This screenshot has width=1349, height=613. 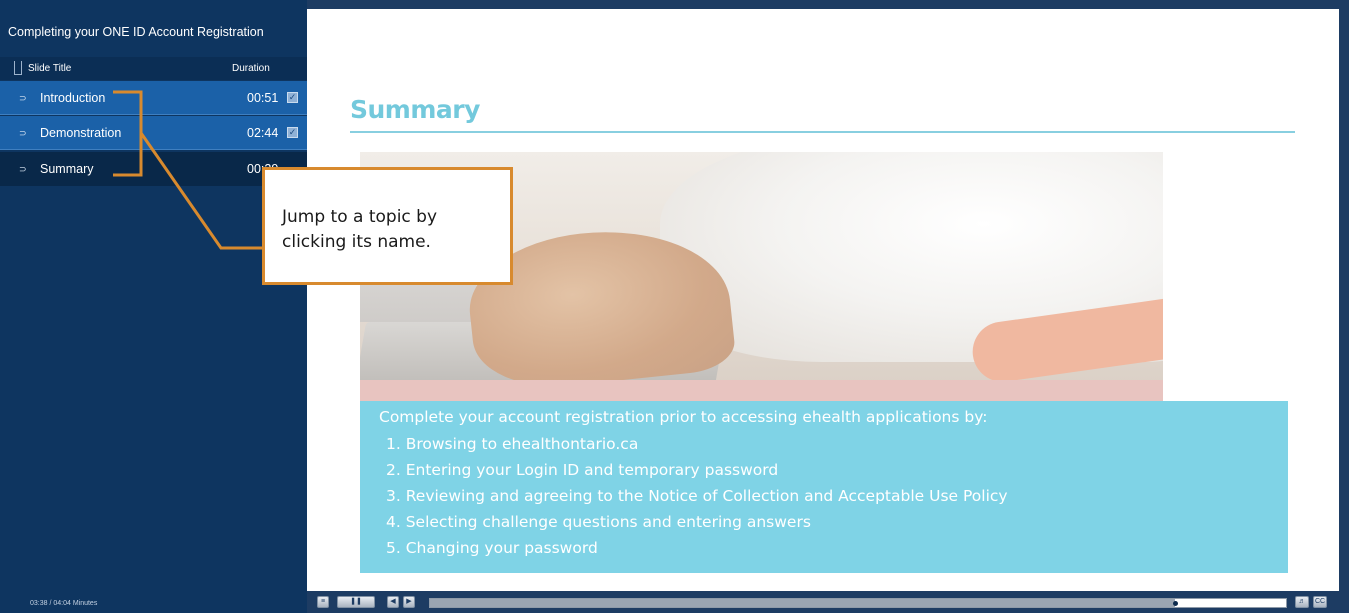 I want to click on callout-text: Jump to a topic by clicking its name., so click(x=359, y=230).